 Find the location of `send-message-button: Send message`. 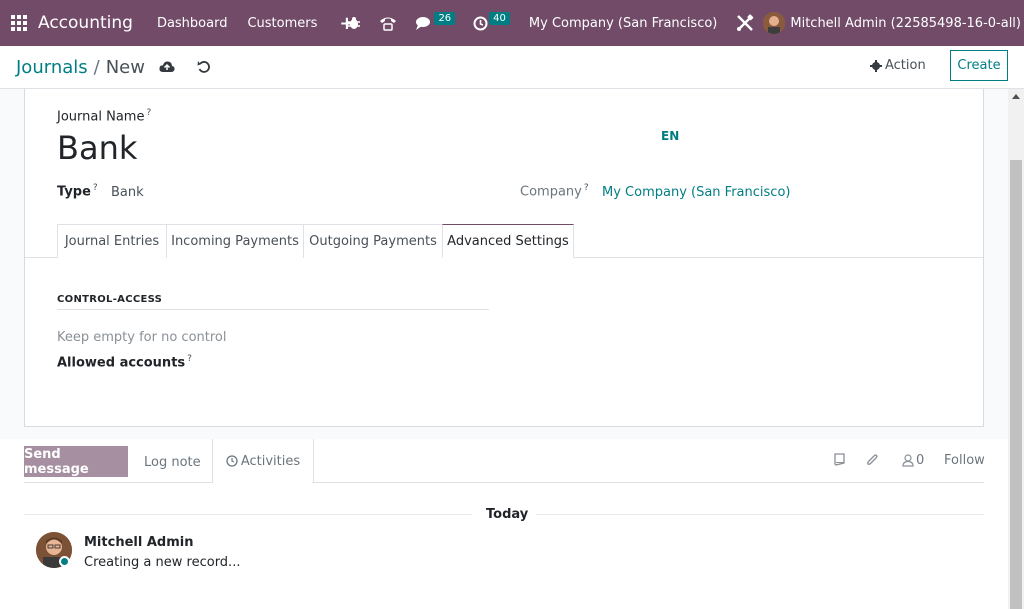

send-message-button: Send message is located at coordinates (76, 461).